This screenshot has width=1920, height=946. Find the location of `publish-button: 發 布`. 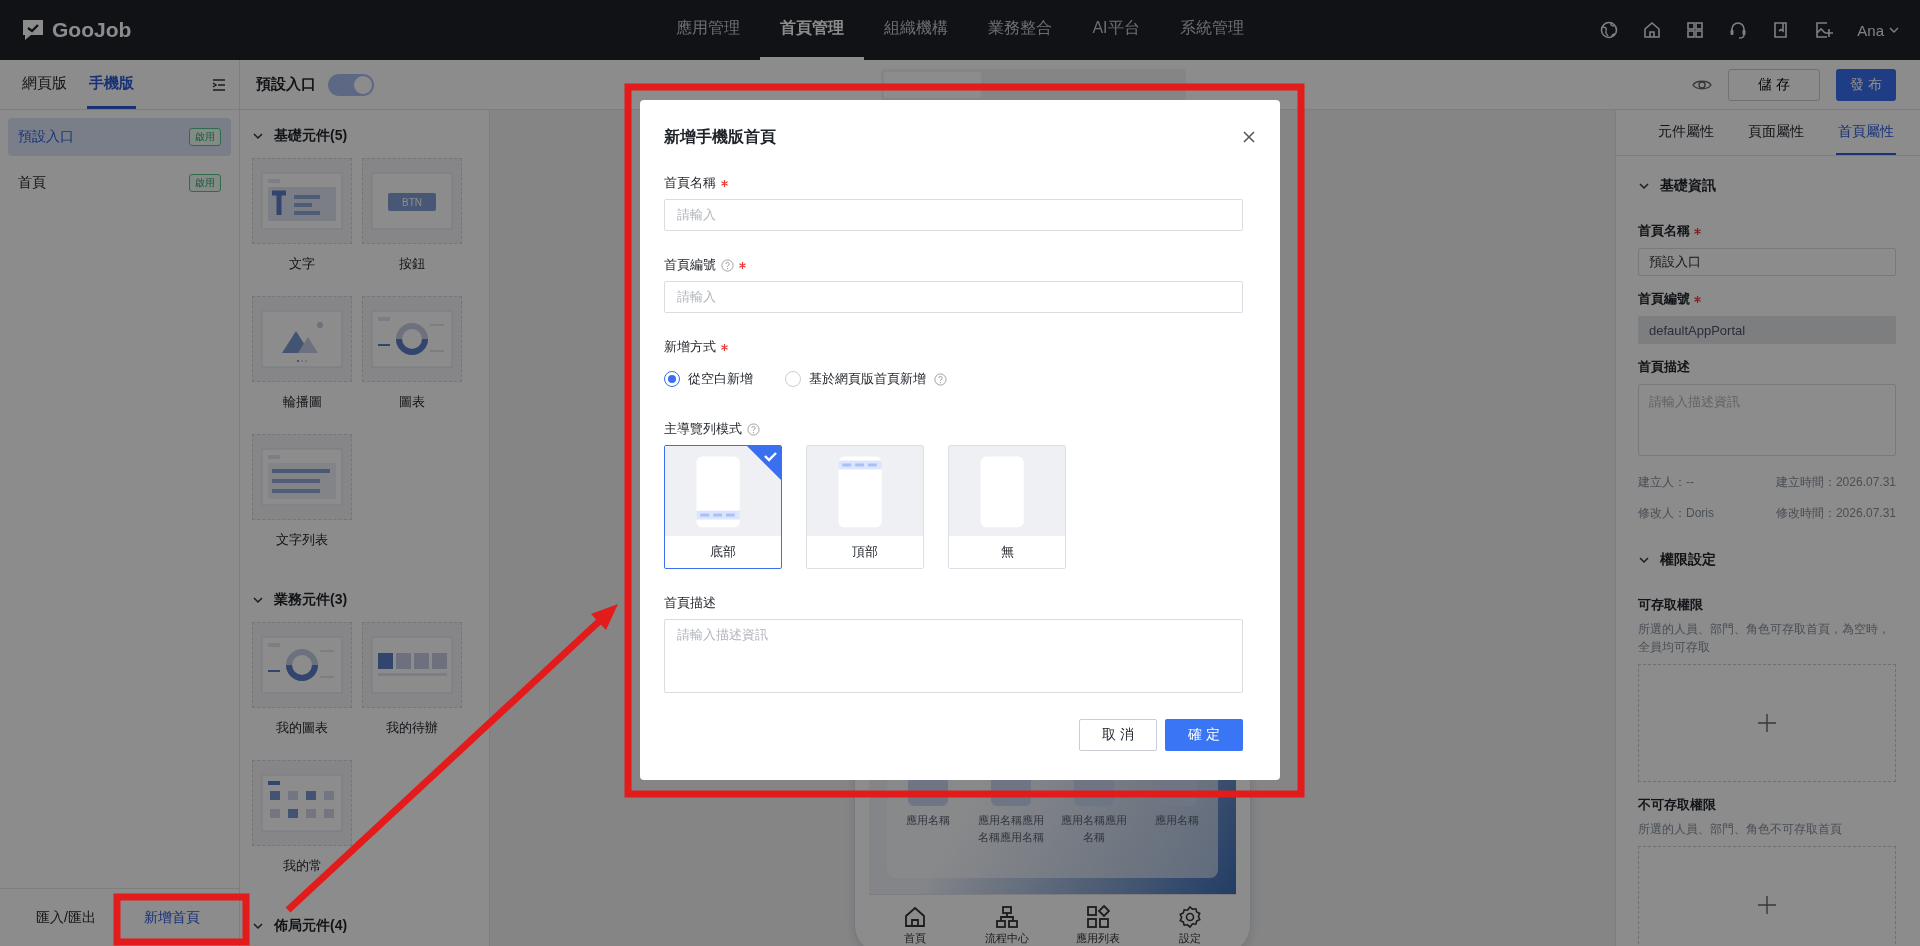

publish-button: 發 布 is located at coordinates (1866, 84).